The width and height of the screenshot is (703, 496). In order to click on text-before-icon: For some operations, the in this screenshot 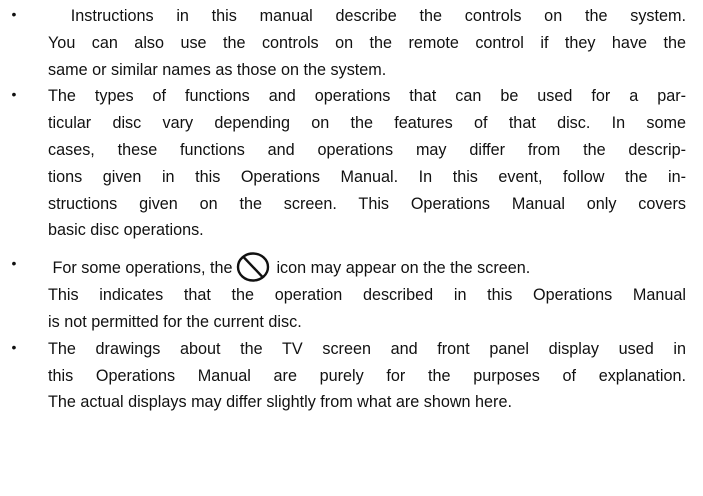, I will do `click(140, 268)`.